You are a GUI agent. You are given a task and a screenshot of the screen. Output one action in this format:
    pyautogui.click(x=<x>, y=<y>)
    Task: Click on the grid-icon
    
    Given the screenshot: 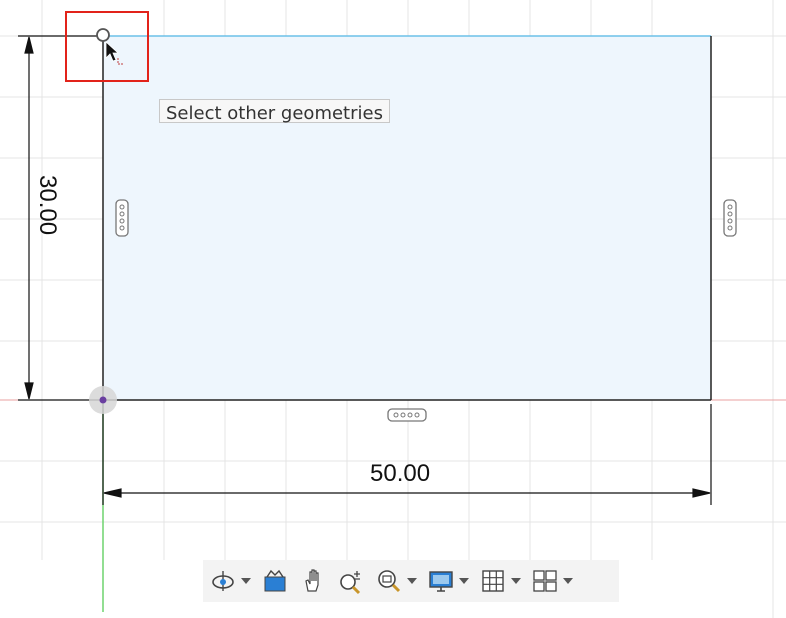 What is the action you would take?
    pyautogui.click(x=493, y=581)
    